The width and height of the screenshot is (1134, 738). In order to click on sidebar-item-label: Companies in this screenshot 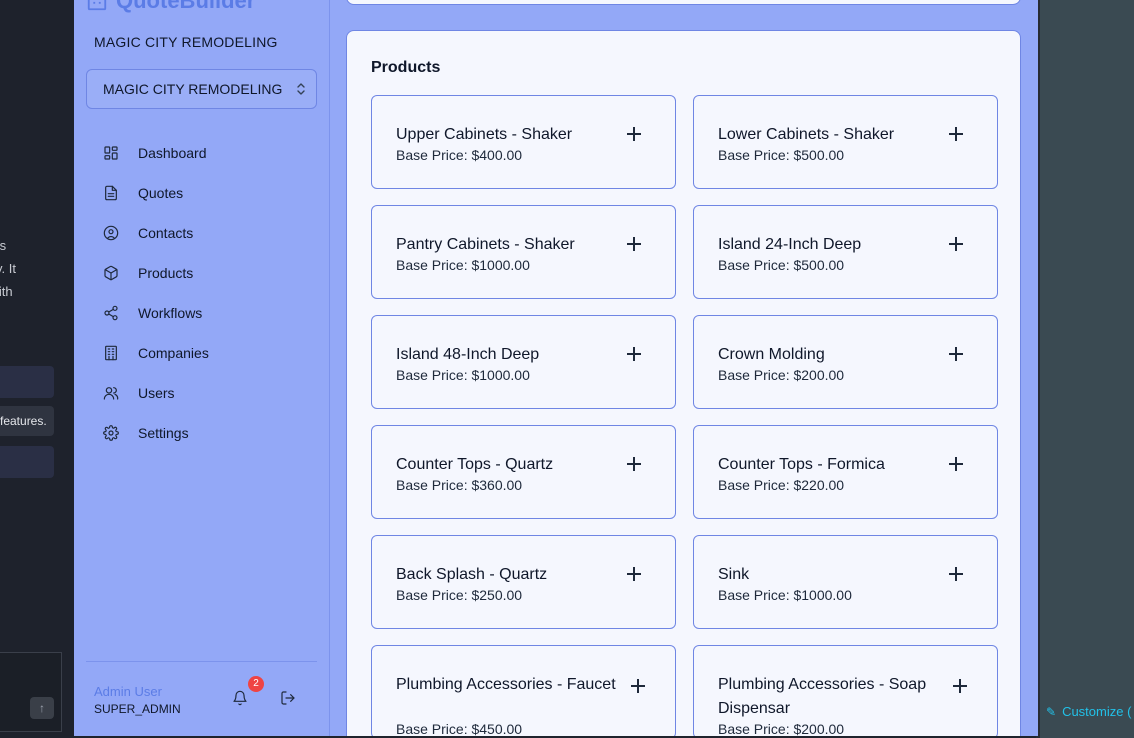, I will do `click(173, 353)`.